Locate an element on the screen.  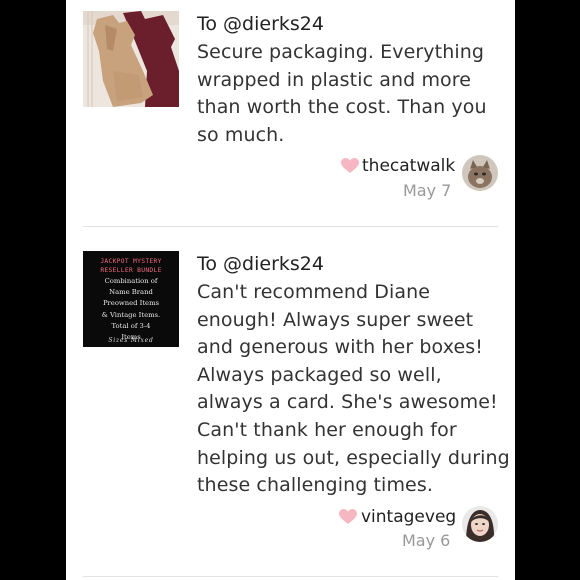
bundle-line: Name Brand is located at coordinates (131, 292).